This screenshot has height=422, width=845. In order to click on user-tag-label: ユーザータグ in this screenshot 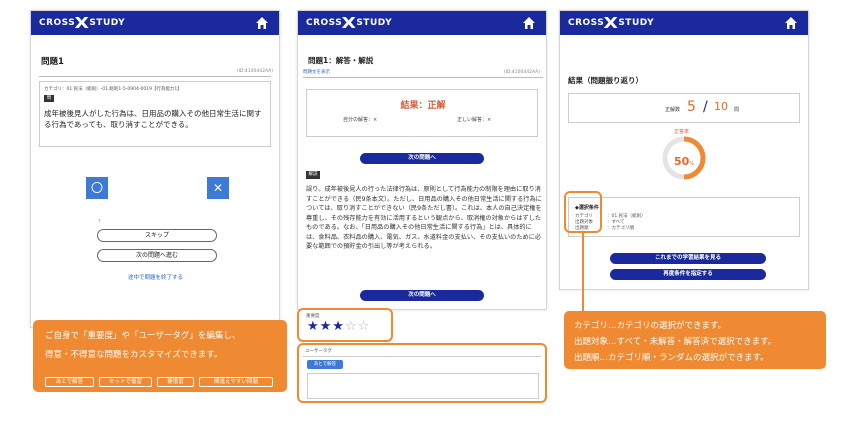, I will do `click(318, 351)`.